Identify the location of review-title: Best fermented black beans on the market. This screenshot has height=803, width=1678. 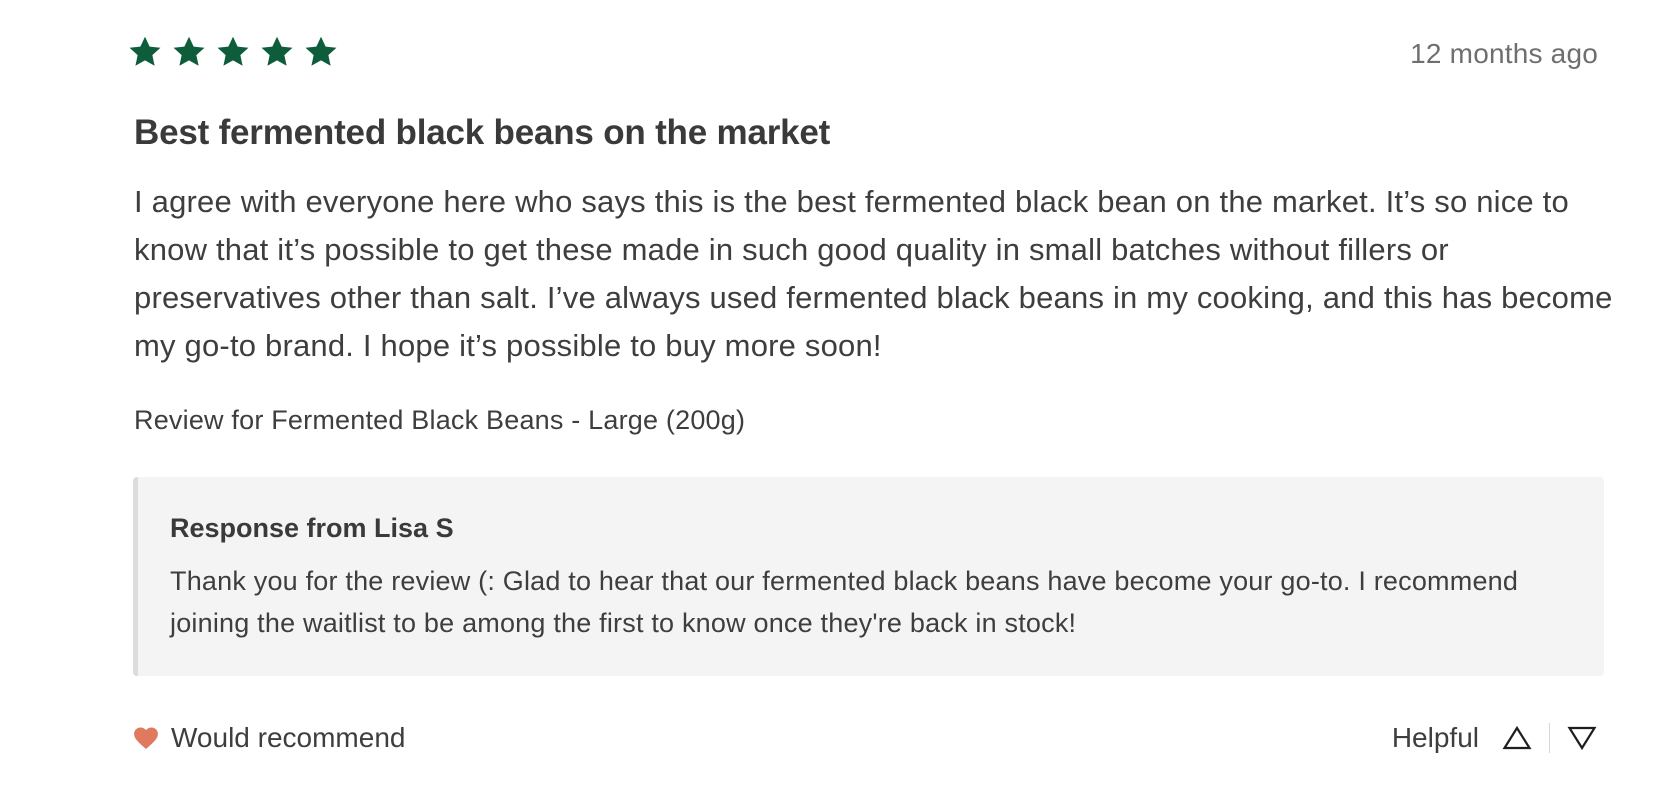
(482, 132).